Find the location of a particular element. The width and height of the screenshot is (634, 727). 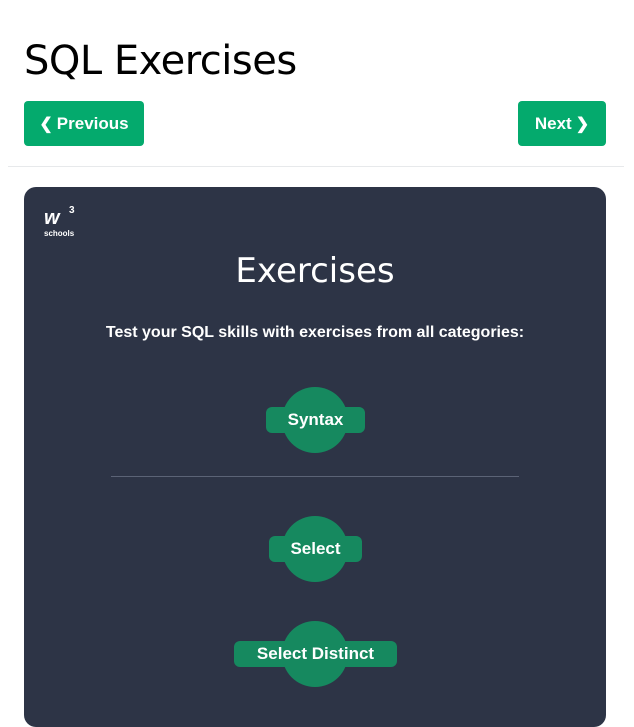

category-syntax: Syntax is located at coordinates (315, 420).